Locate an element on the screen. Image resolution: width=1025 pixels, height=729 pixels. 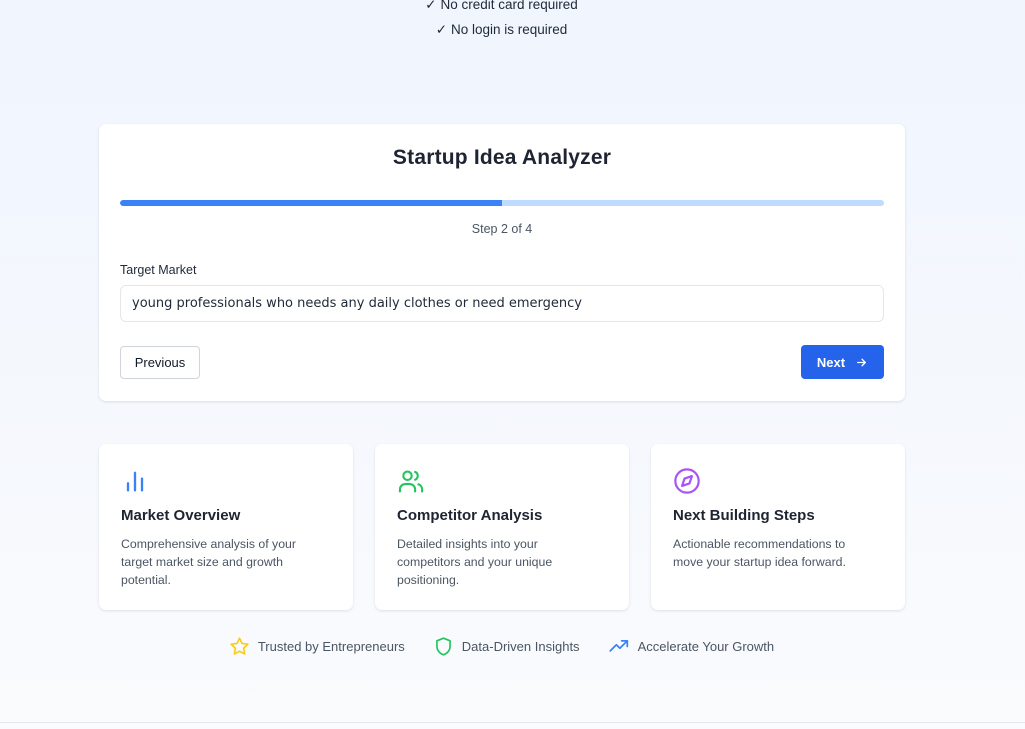
step-indicator: Step 2 of 4 is located at coordinates (502, 229).